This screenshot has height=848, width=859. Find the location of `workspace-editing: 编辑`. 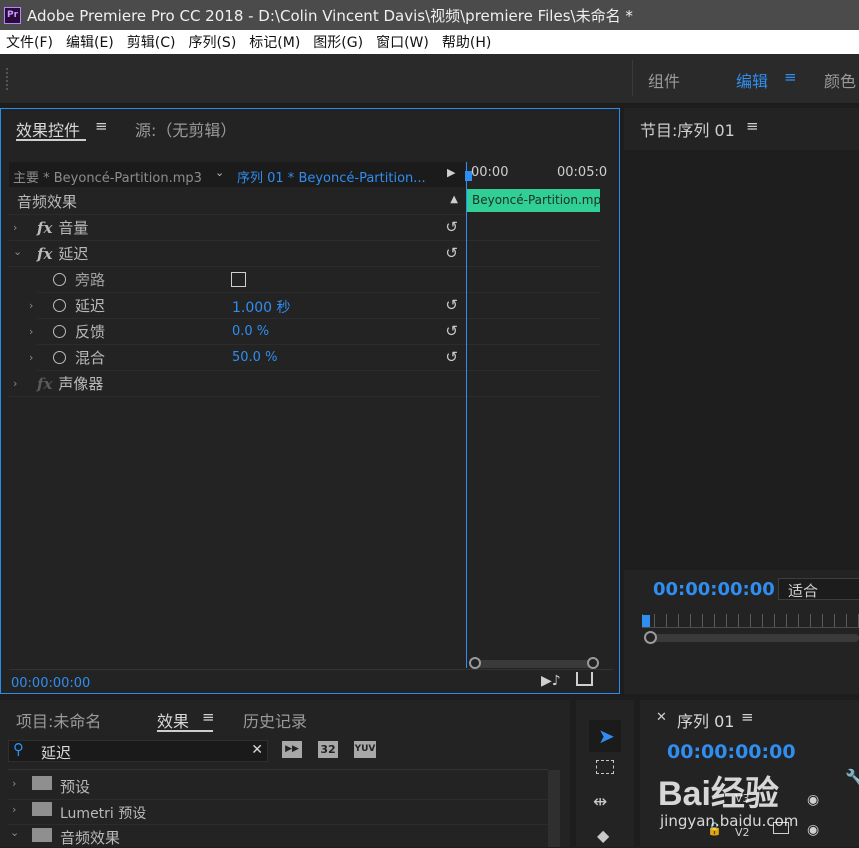

workspace-editing: 编辑 is located at coordinates (752, 80).